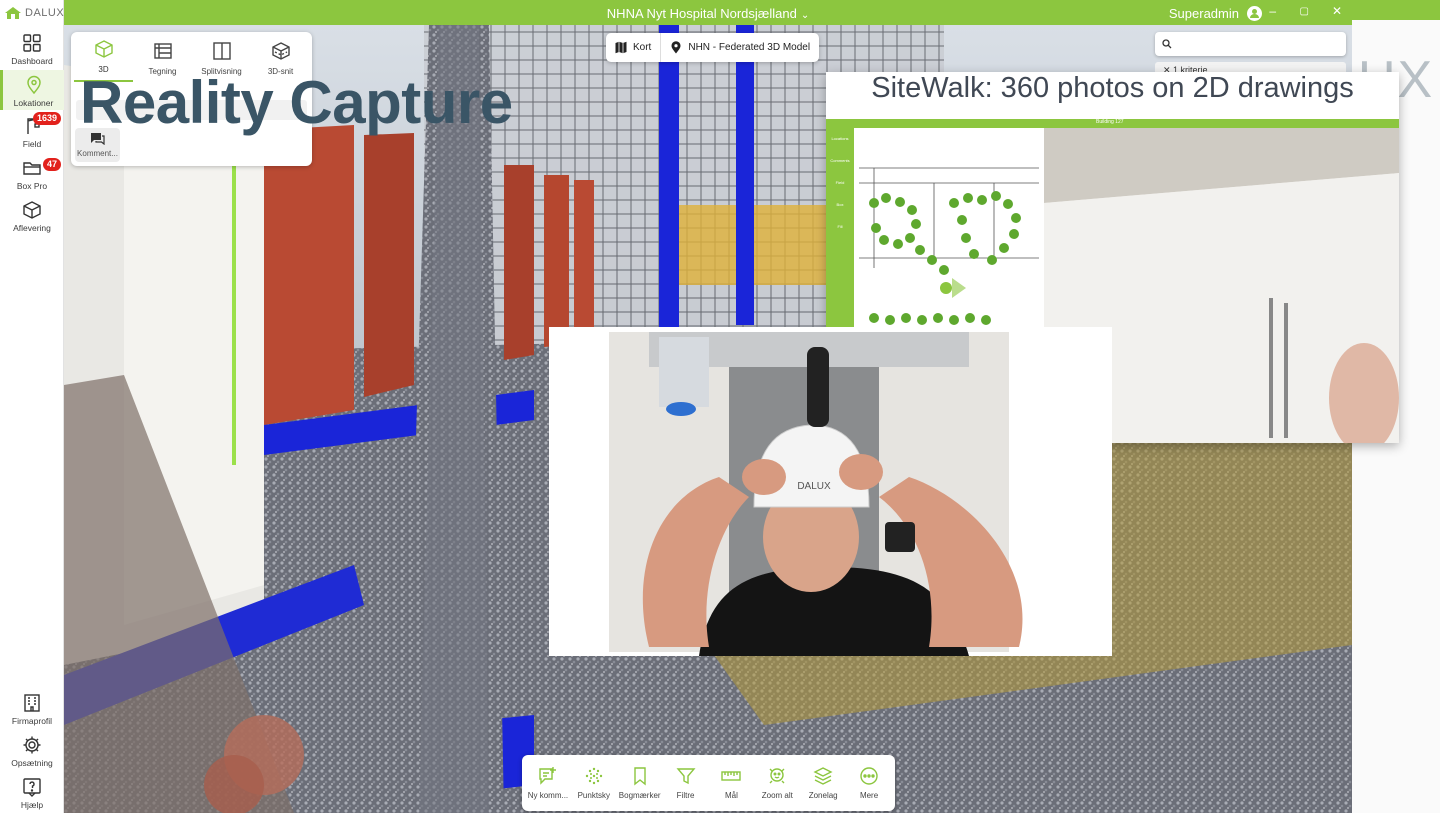 The width and height of the screenshot is (1440, 813). What do you see at coordinates (32, 745) in the screenshot?
I see `gear-icon` at bounding box center [32, 745].